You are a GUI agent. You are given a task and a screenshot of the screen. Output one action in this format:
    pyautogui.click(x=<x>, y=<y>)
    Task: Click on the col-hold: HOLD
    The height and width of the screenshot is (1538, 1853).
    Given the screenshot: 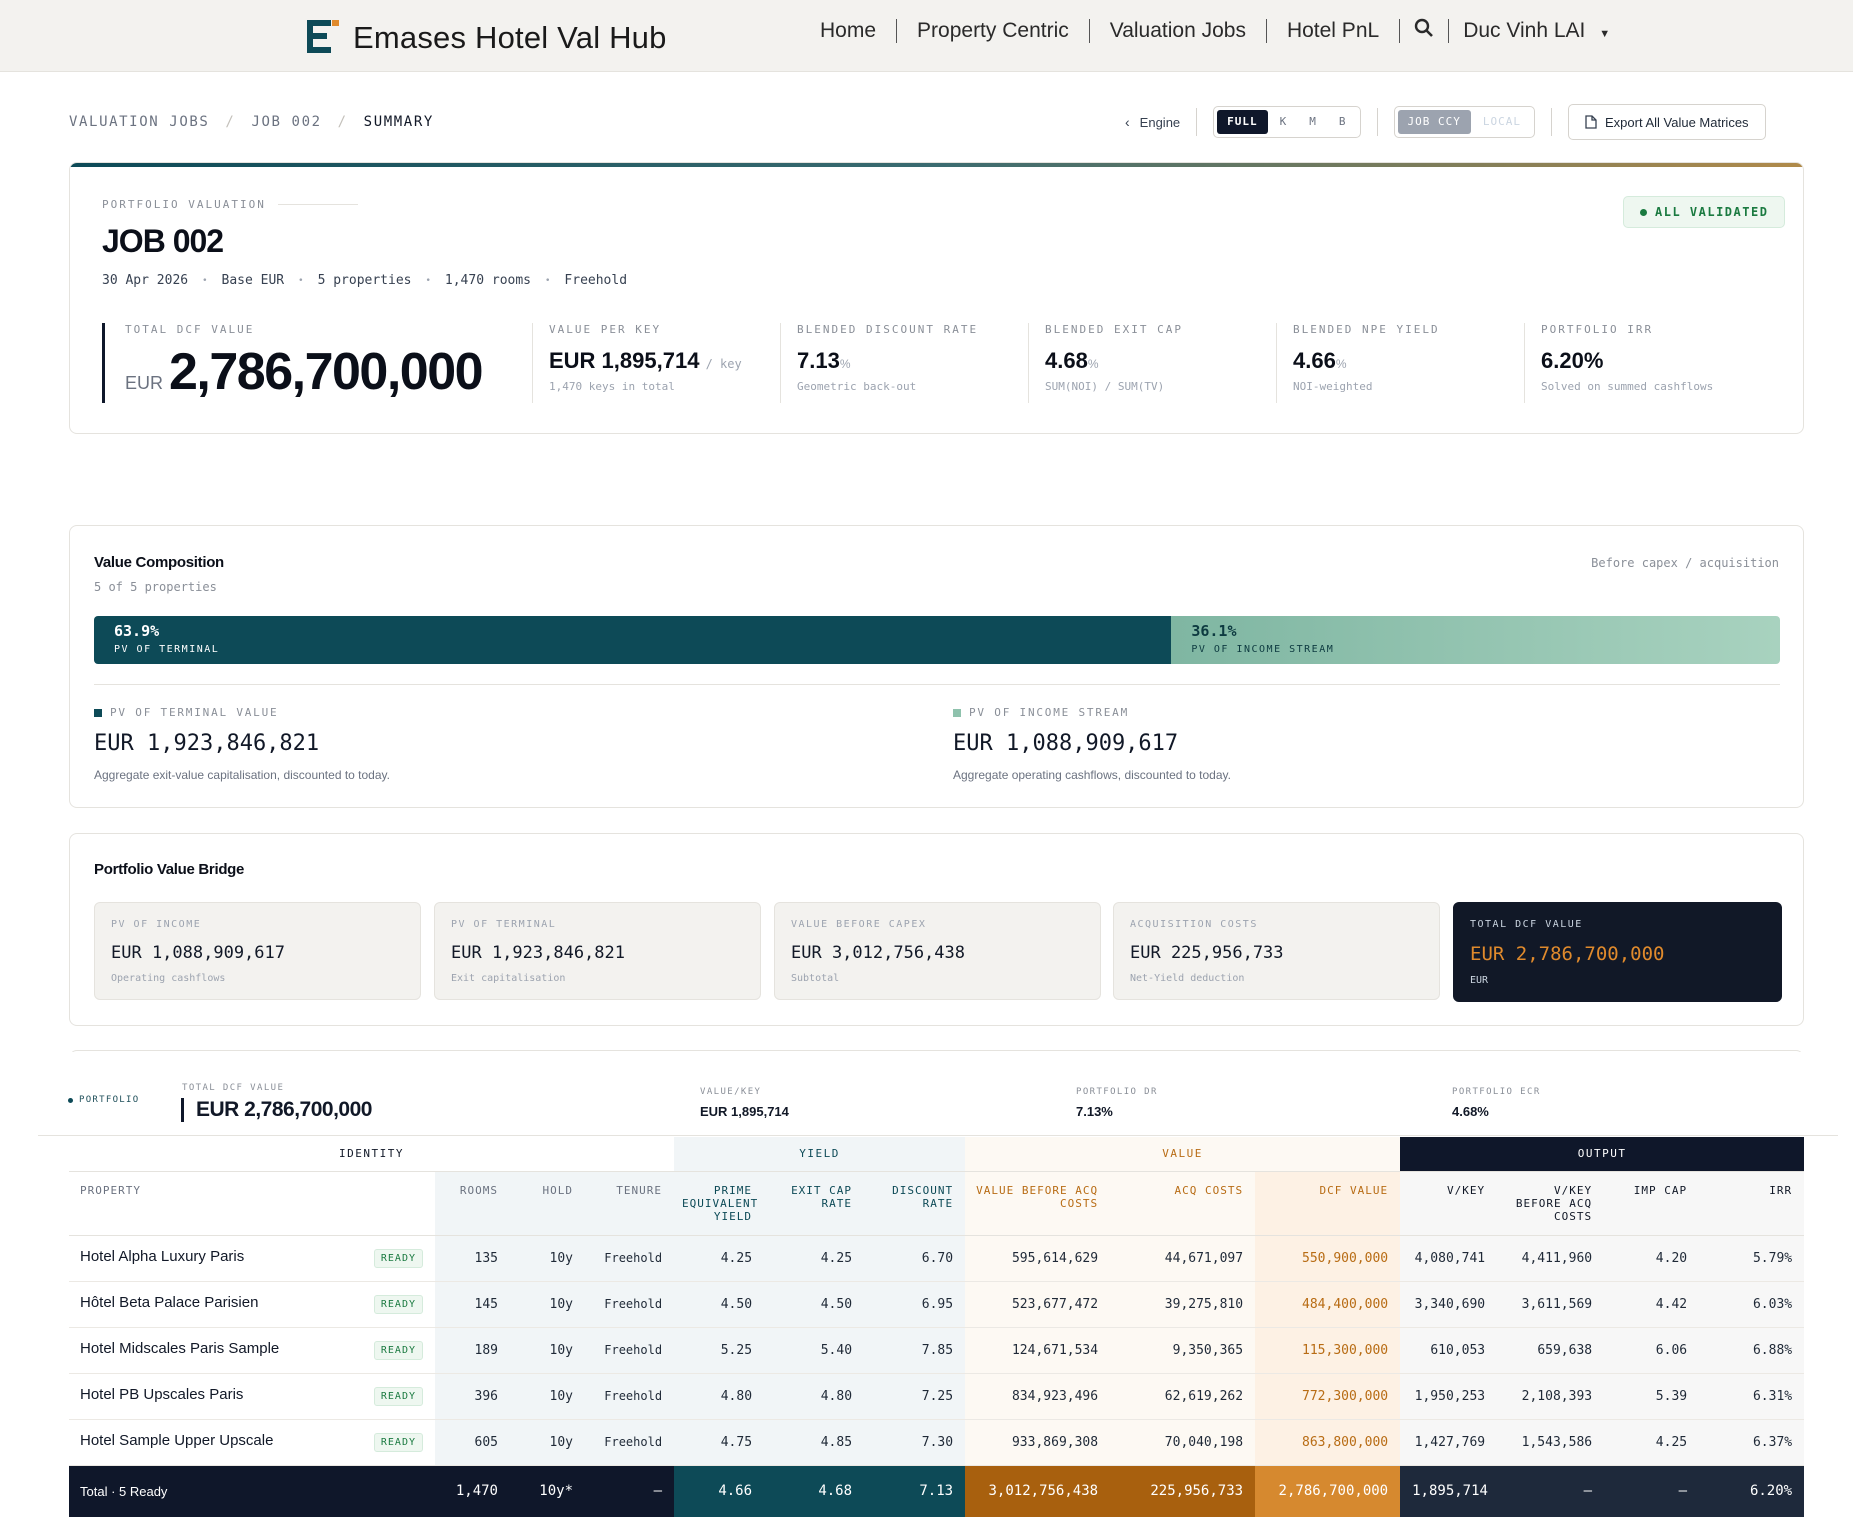 What is the action you would take?
    pyautogui.click(x=547, y=1203)
    